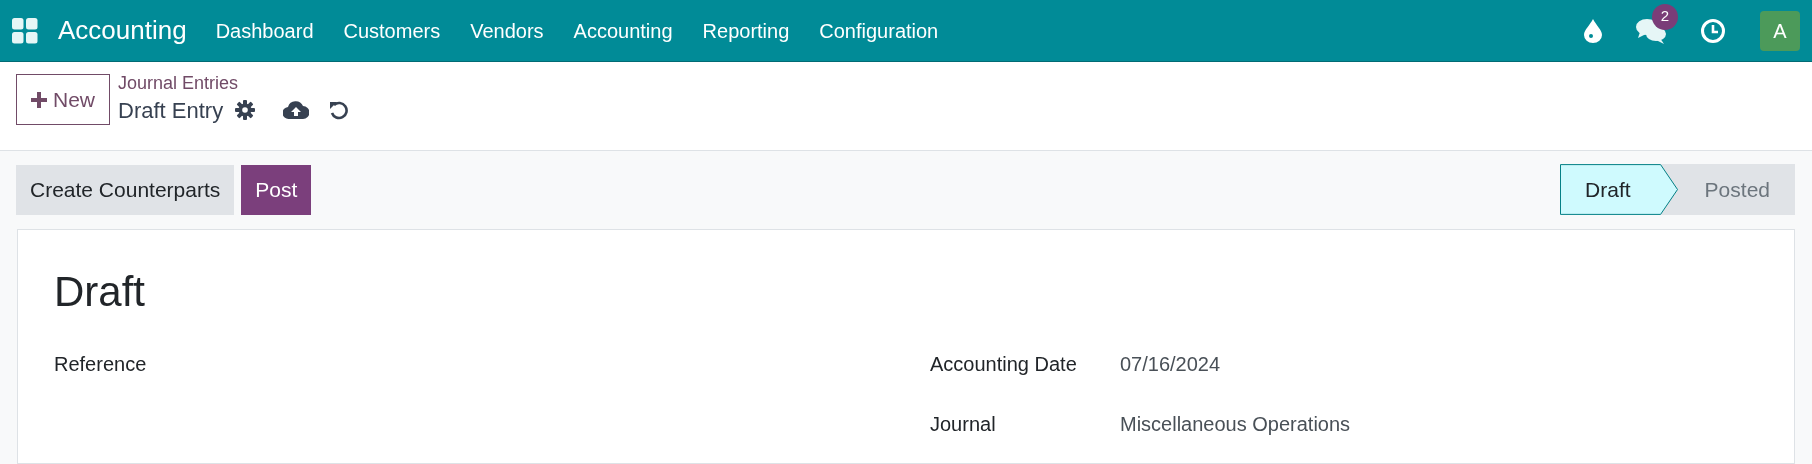 The image size is (1812, 464). Describe the element at coordinates (25, 30) in the screenshot. I see `apps-grid-icon` at that location.